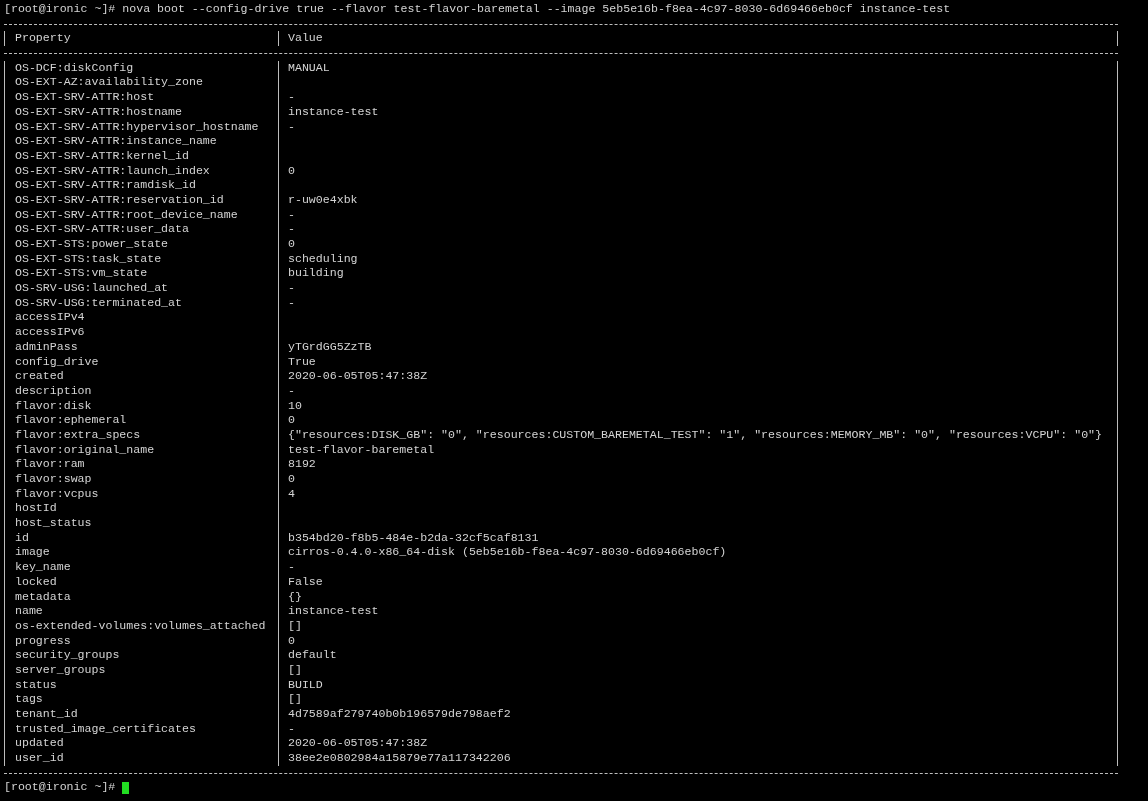  Describe the element at coordinates (126, 214) in the screenshot. I see `table-cell: OS-EXT-SRV-ATTR:root_device_name` at that location.